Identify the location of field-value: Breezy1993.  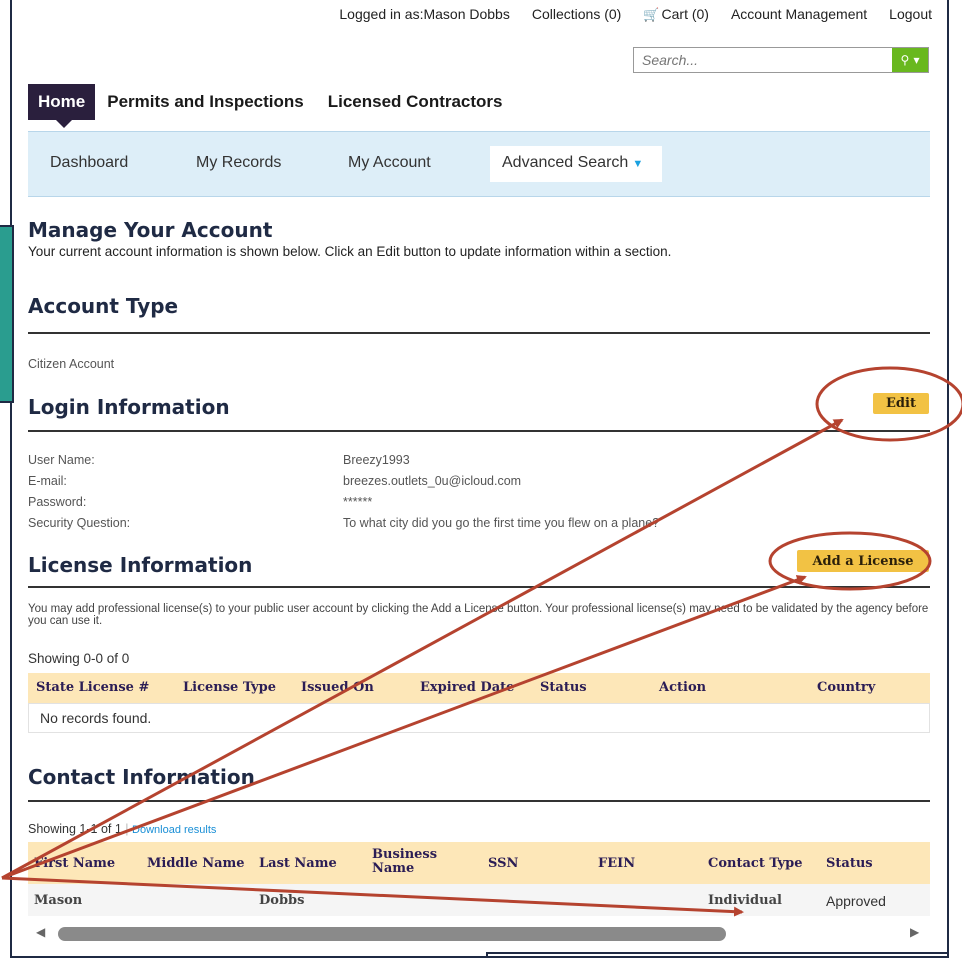
(376, 460).